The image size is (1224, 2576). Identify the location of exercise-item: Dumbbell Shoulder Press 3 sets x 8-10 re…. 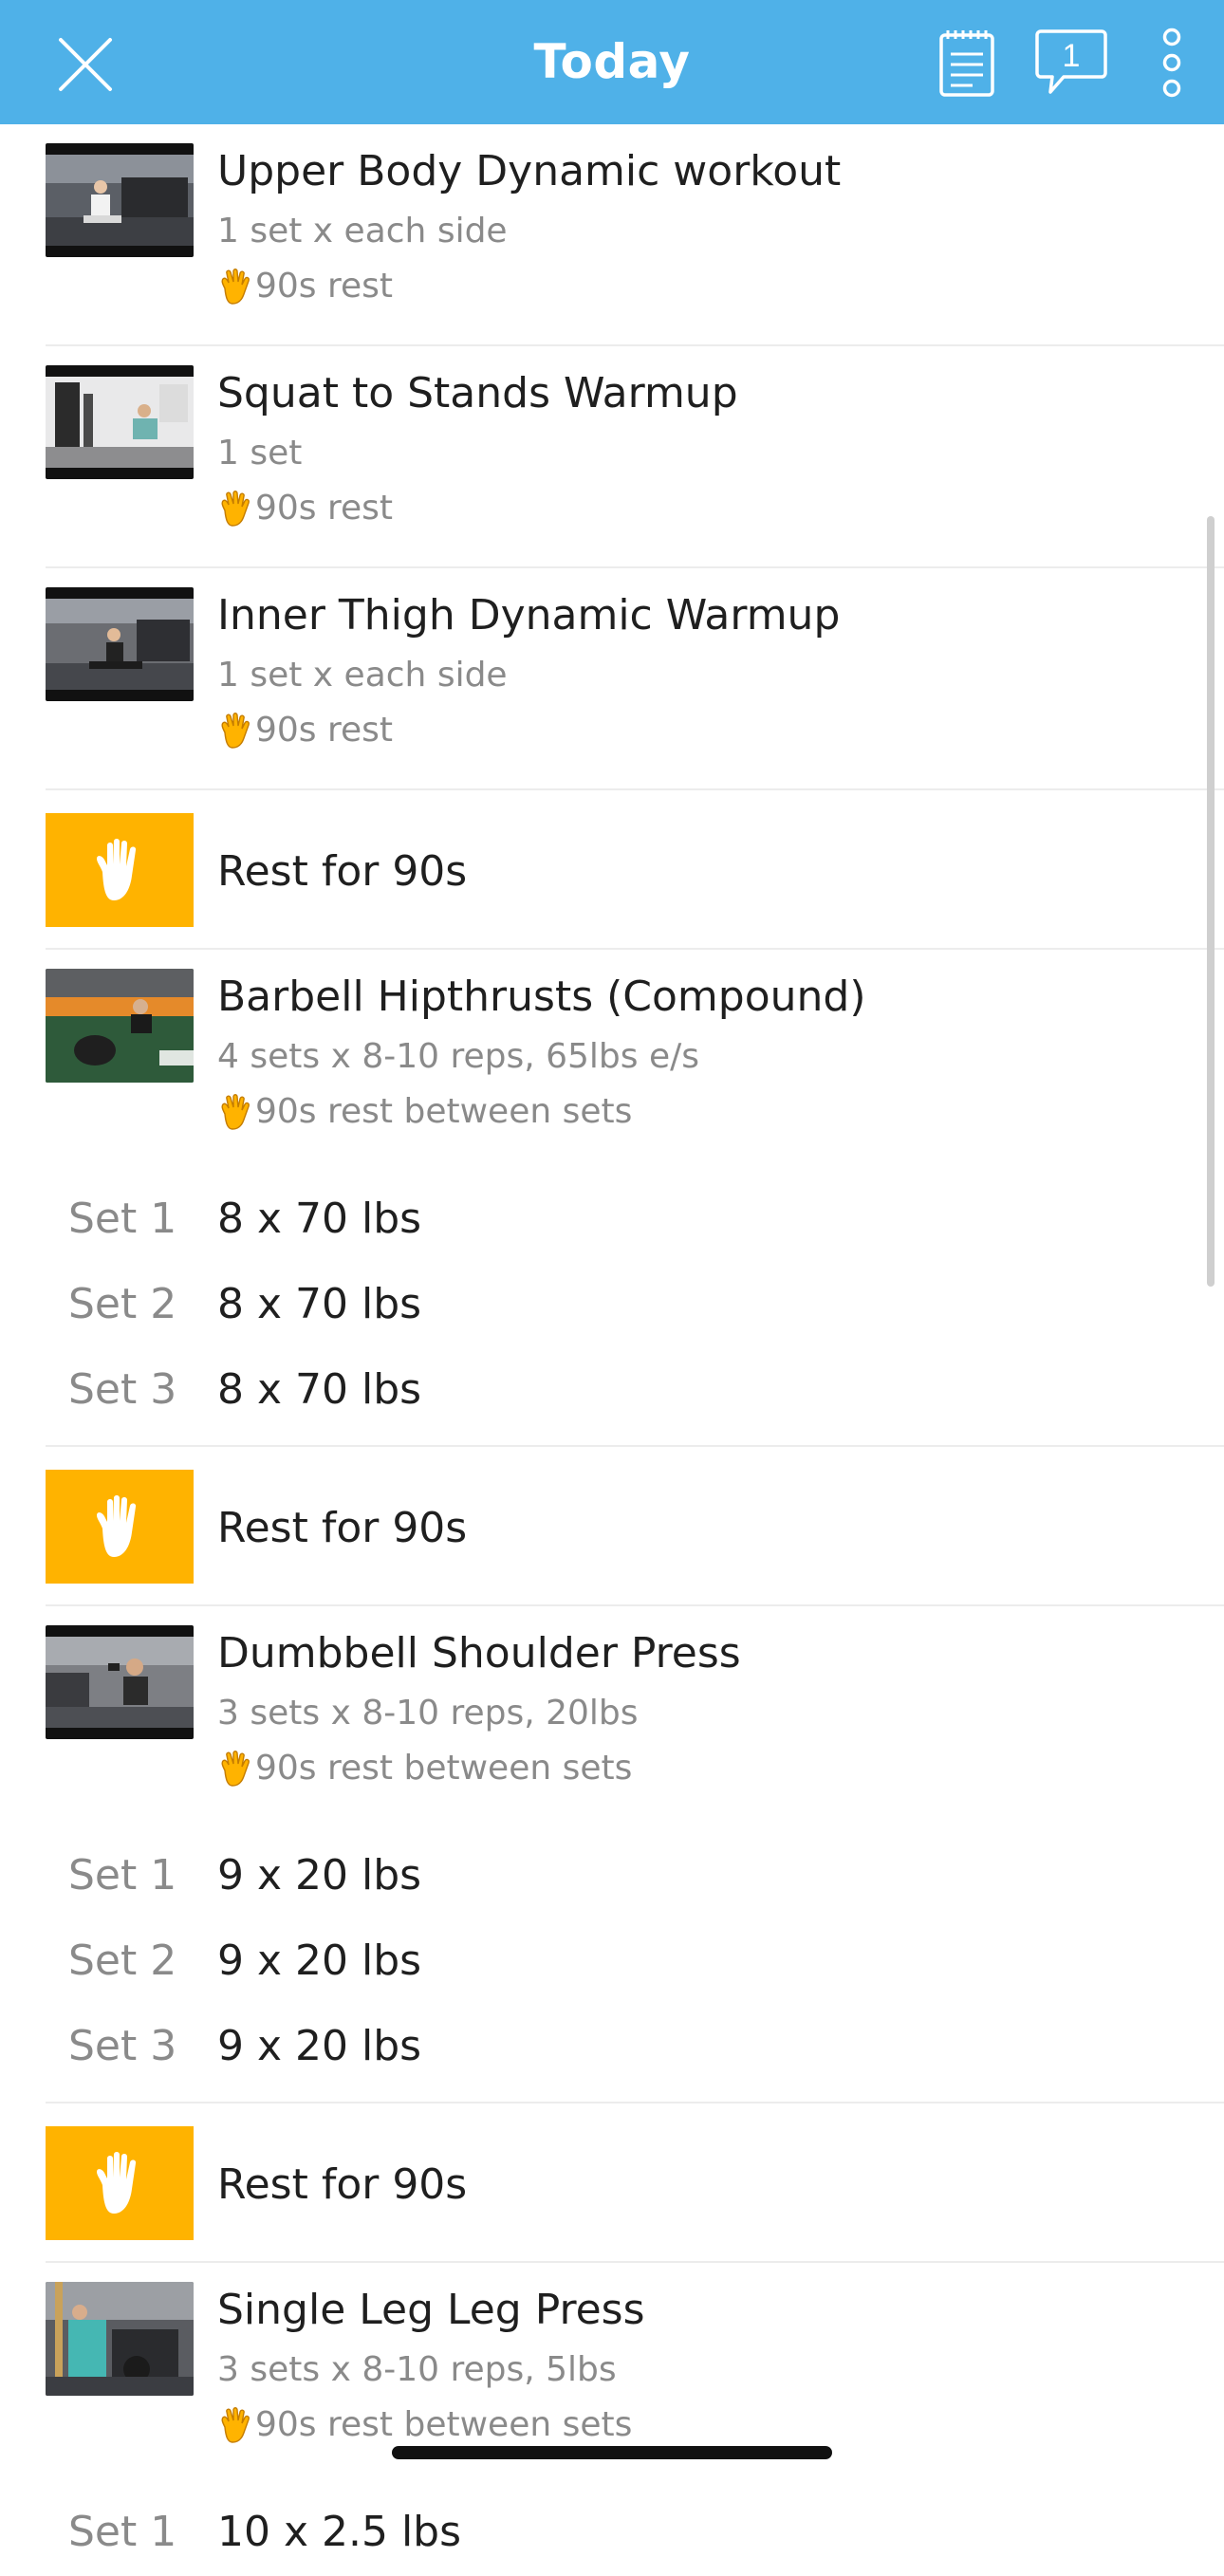
(612, 1720).